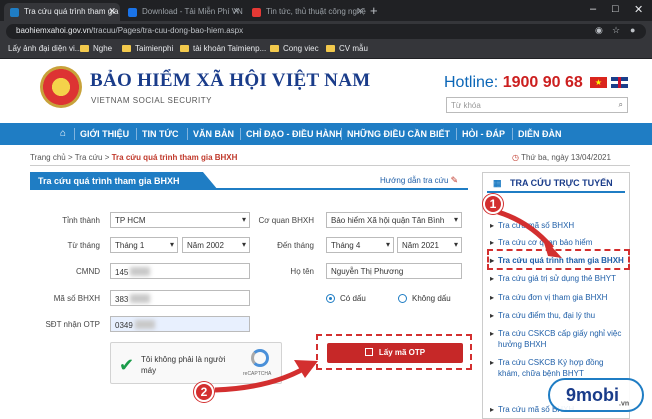  I want to click on step-badge-1: 1, so click(493, 204).